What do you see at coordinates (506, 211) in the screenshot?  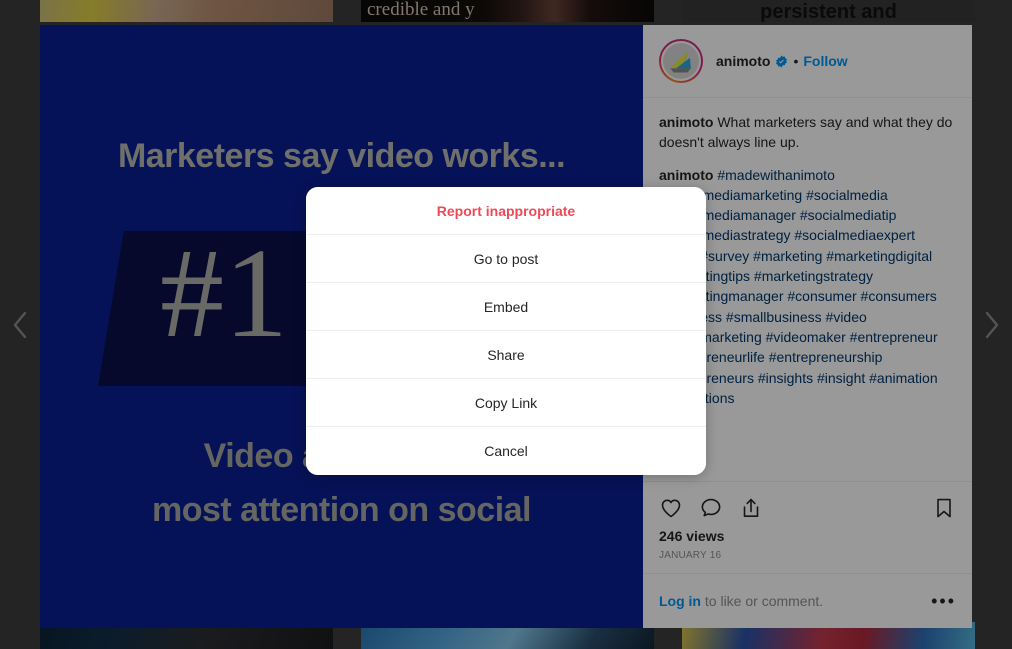 I see `action-sheet-item-report-inappropriate: Report inappropriate` at bounding box center [506, 211].